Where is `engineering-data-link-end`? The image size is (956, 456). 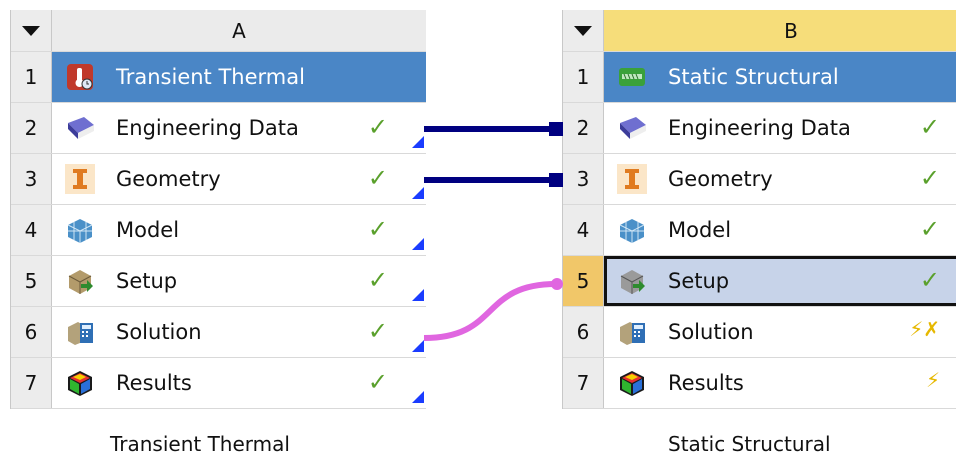 engineering-data-link-end is located at coordinates (556, 129).